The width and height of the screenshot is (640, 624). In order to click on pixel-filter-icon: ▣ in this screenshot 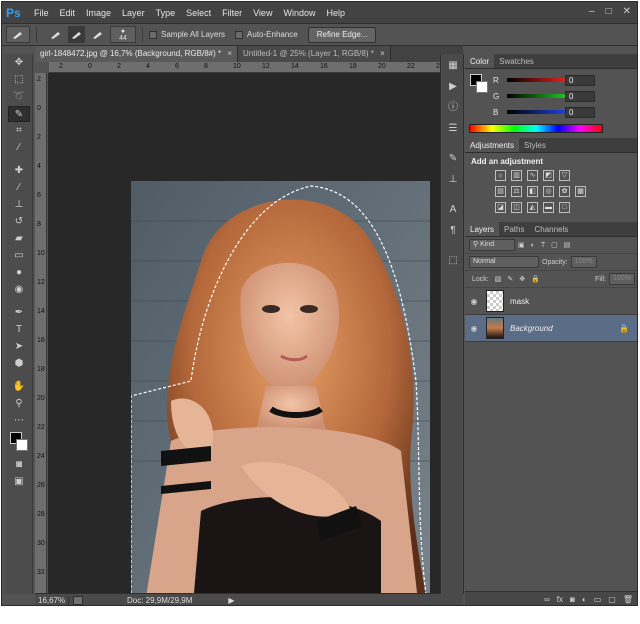, I will do `click(521, 245)`.